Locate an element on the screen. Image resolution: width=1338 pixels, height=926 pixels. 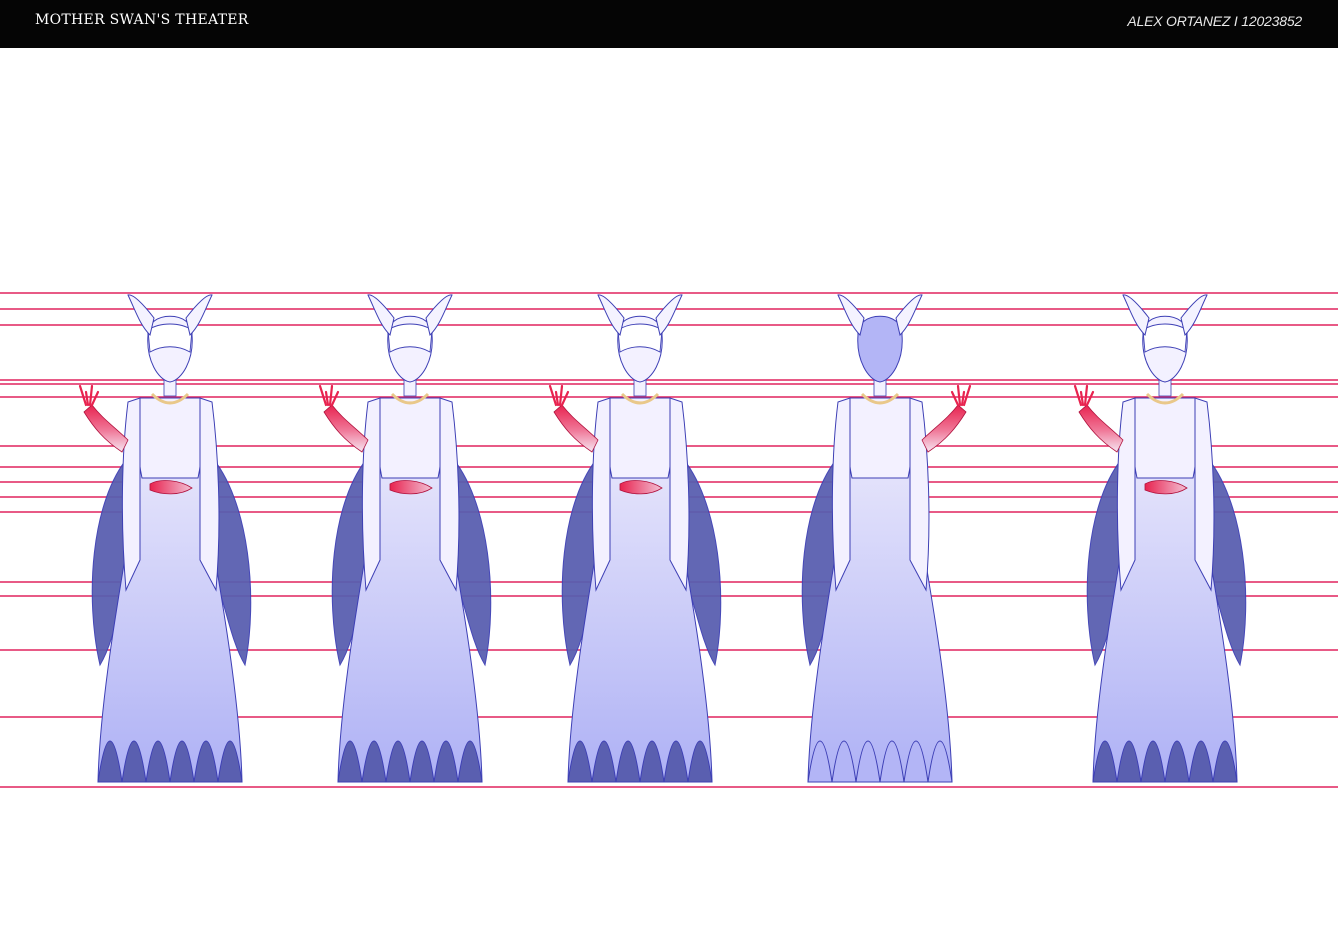
character-view-three-quarter-alt is located at coordinates (1160, 538).